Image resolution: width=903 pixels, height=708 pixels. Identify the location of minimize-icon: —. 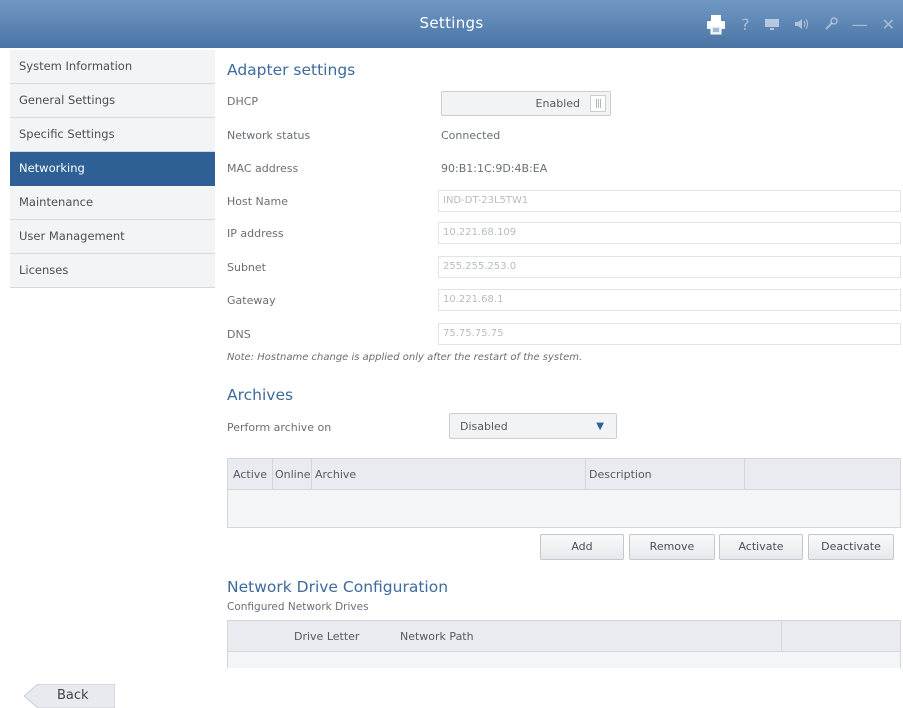
(860, 24).